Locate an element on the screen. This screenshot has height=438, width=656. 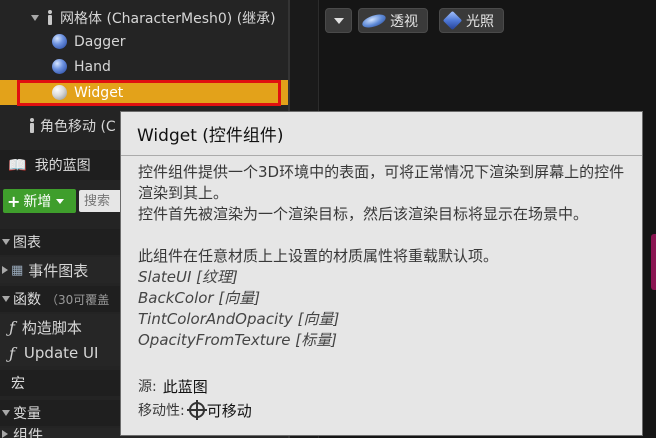
event-graph-icon: ▦ is located at coordinates (17, 270).